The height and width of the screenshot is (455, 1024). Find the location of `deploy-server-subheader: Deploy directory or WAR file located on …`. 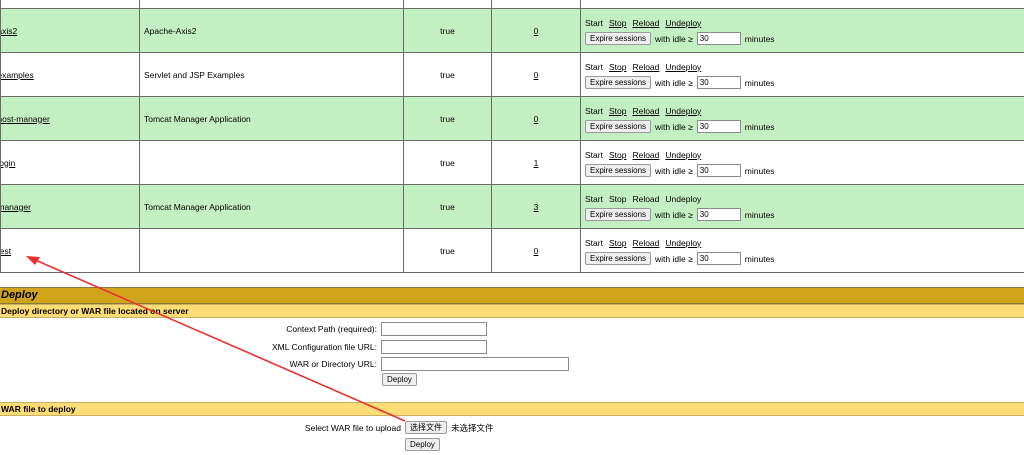

deploy-server-subheader: Deploy directory or WAR file located on … is located at coordinates (512, 311).